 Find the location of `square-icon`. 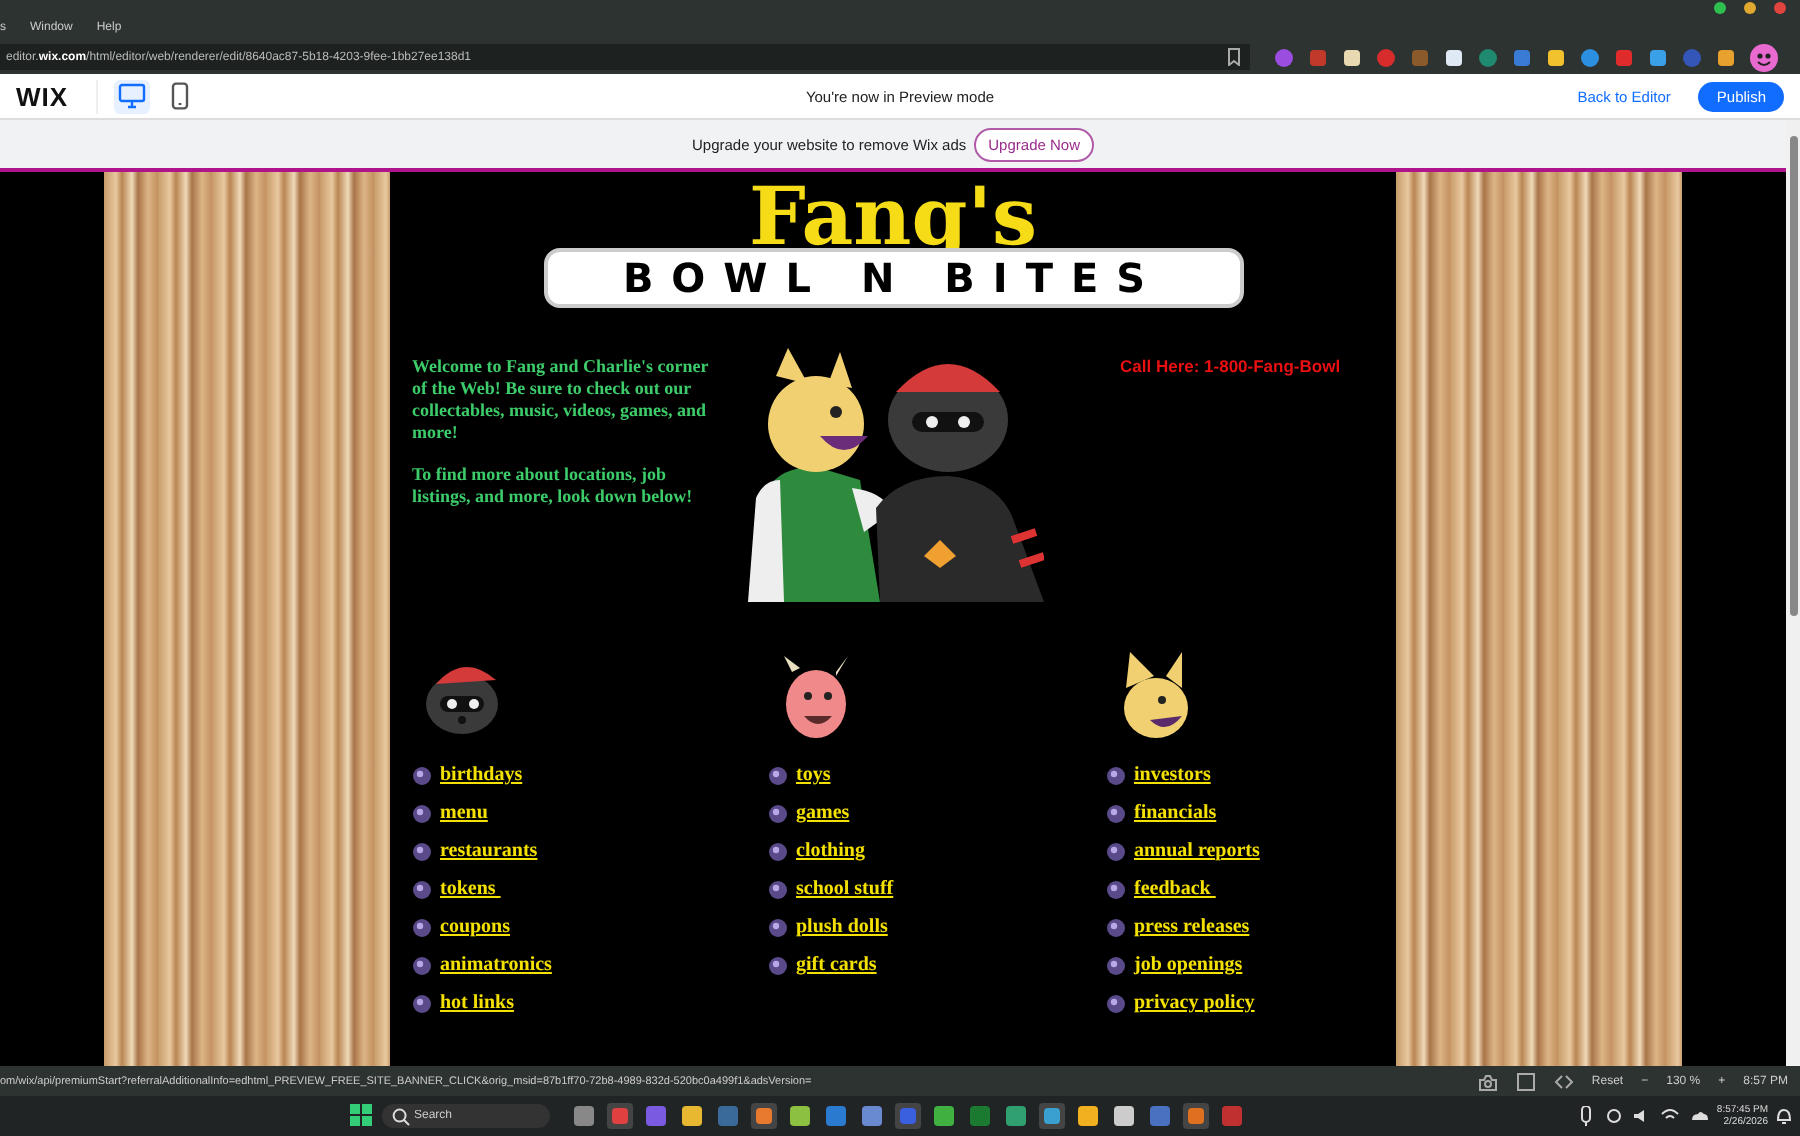

square-icon is located at coordinates (1525, 1081).